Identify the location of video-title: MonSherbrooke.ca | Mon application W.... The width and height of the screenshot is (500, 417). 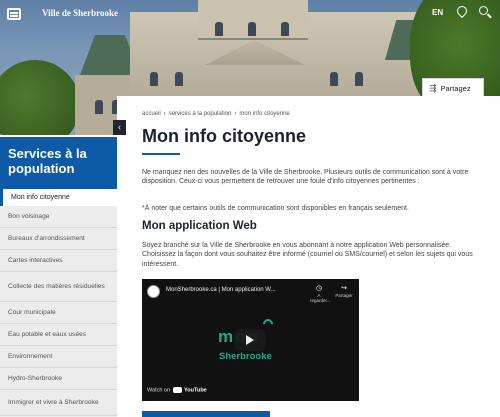
(221, 290).